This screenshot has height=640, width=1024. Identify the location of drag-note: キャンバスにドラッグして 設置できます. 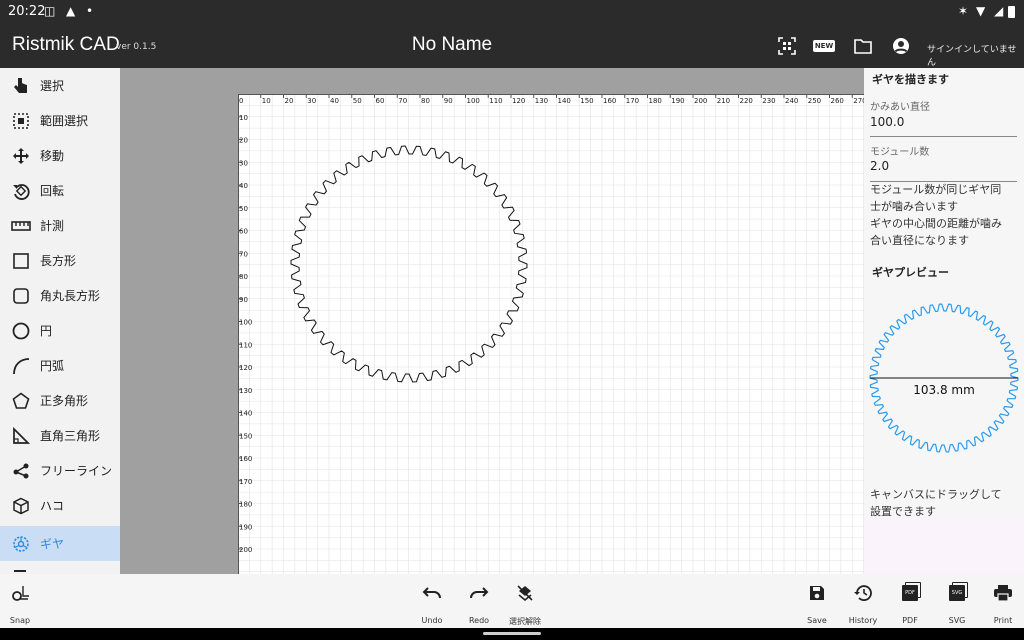
(945, 503).